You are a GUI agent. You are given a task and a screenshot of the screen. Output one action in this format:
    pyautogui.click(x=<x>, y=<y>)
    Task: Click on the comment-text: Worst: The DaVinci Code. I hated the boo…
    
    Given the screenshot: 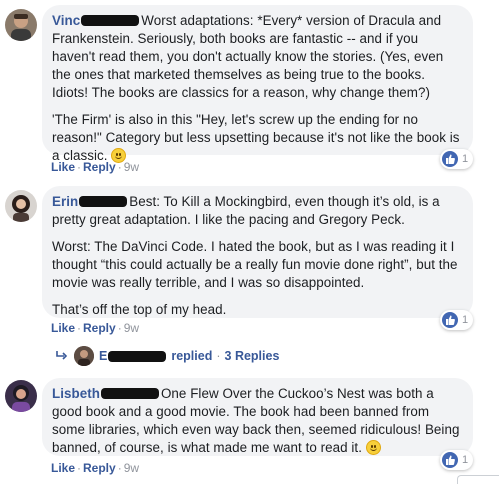 What is the action you would take?
    pyautogui.click(x=255, y=264)
    